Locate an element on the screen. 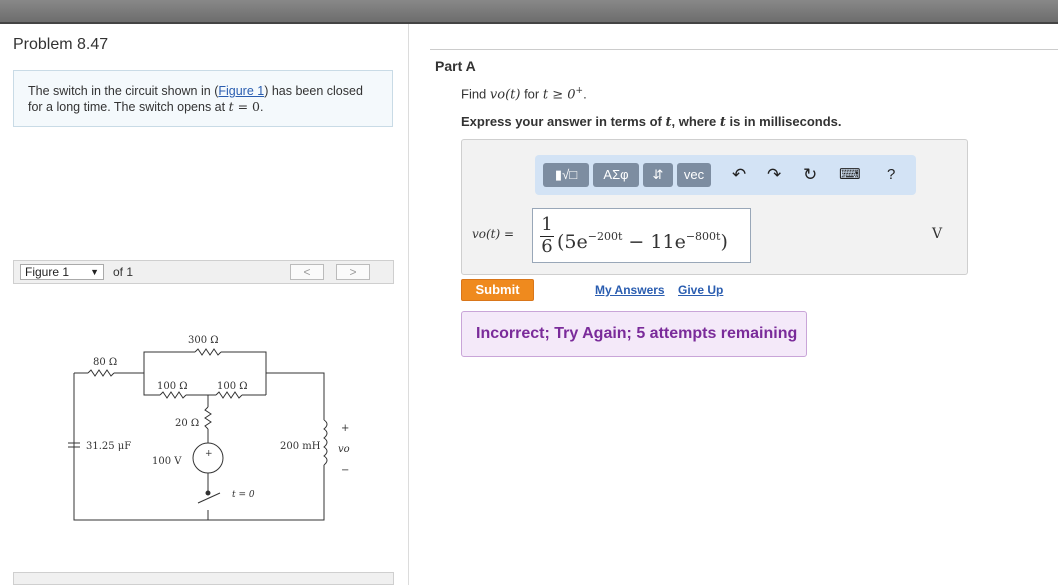 The height and width of the screenshot is (585, 1058). find-sup: + is located at coordinates (579, 91).